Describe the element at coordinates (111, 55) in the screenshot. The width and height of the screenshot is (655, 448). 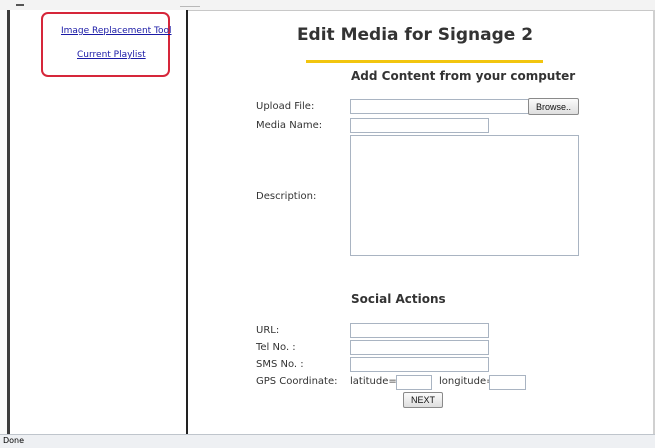
I see `sidebar-link-current-playlist: Current Playlist` at that location.